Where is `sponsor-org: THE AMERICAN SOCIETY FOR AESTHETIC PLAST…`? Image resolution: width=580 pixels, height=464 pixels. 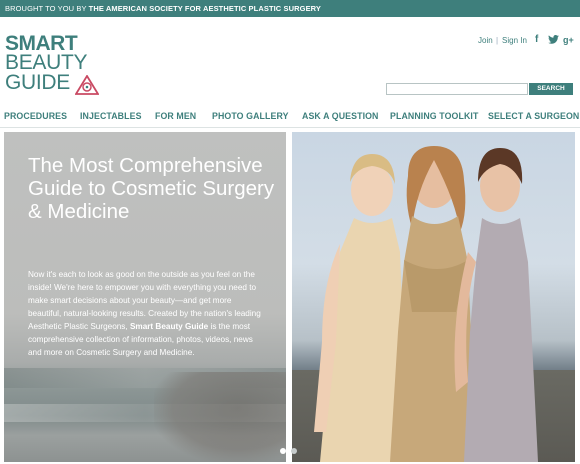
sponsor-org: THE AMERICAN SOCIETY FOR AESTHETIC PLAST… is located at coordinates (205, 8).